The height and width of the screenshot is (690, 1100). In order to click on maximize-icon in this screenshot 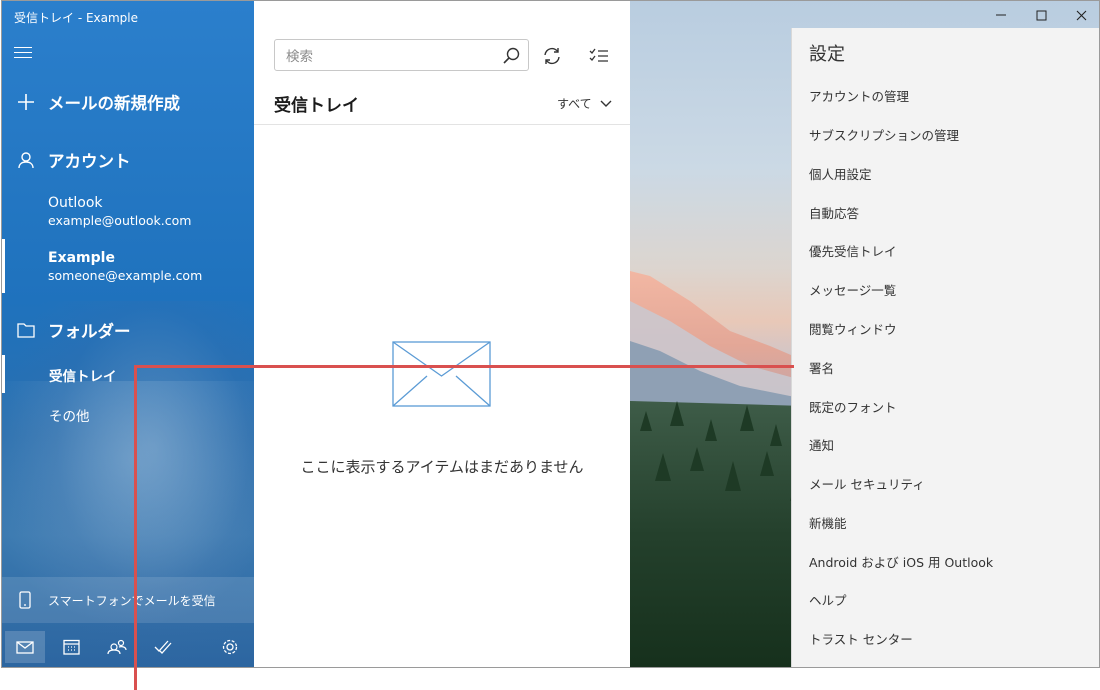, I will do `click(1041, 15)`.